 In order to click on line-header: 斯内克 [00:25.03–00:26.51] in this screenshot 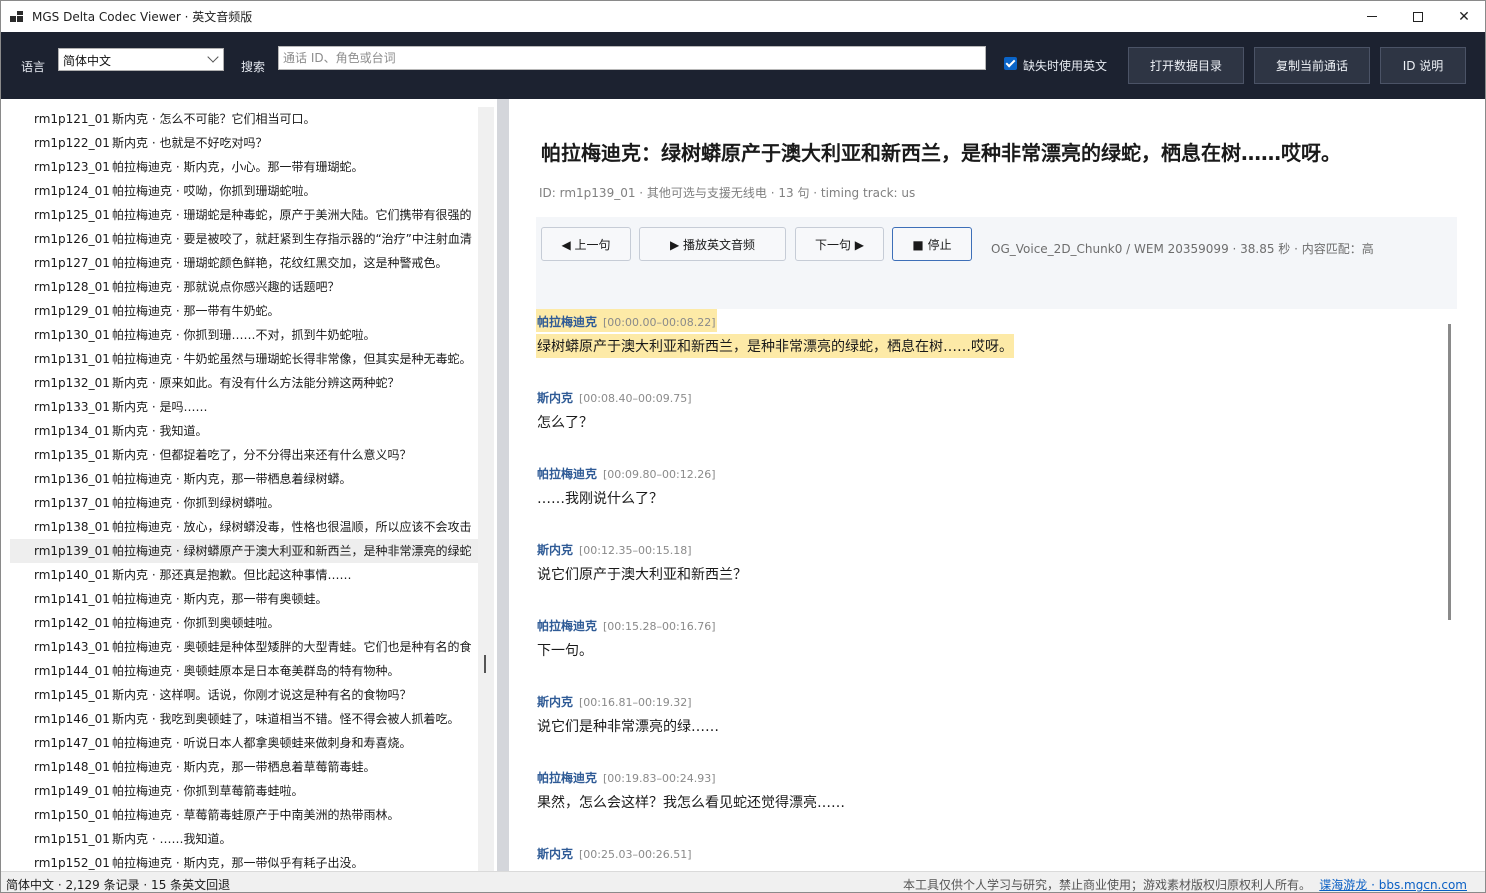, I will do `click(614, 852)`.